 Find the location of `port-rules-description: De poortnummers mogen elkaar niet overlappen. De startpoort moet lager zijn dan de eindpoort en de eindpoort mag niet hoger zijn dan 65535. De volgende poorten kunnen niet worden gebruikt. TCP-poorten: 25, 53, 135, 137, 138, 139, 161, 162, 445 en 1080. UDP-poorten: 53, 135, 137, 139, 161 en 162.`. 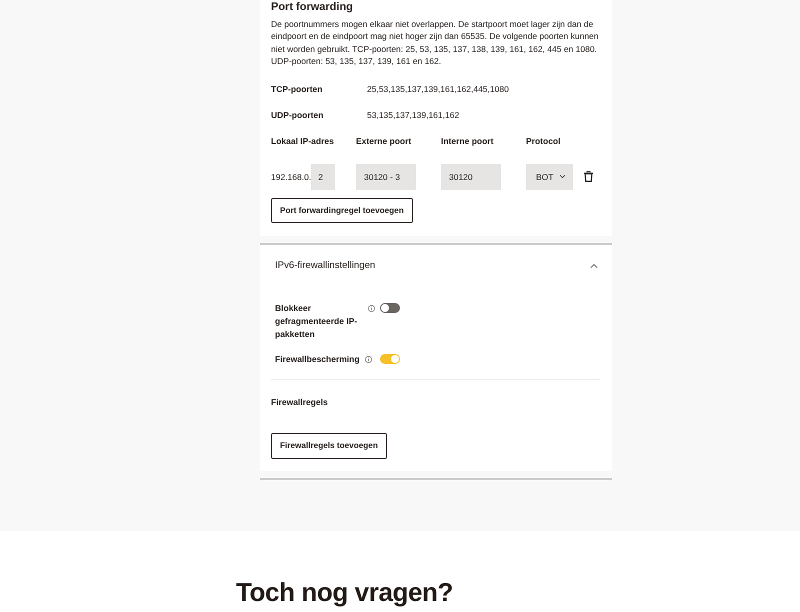

port-rules-description: De poortnummers mogen elkaar niet overlappen. De startpoort moet lager zijn dan de eindpoort en de eindpoort mag niet hoger zijn dan 65535. De volgende poorten kunnen niet worden gebruikt. TCP-poorten: 25, 53, 135, 137, 138, 139, 161, 162, 445 en 1080. UDP-poorten: 53, 135, 137, 139, 161 en 162. is located at coordinates (435, 43).